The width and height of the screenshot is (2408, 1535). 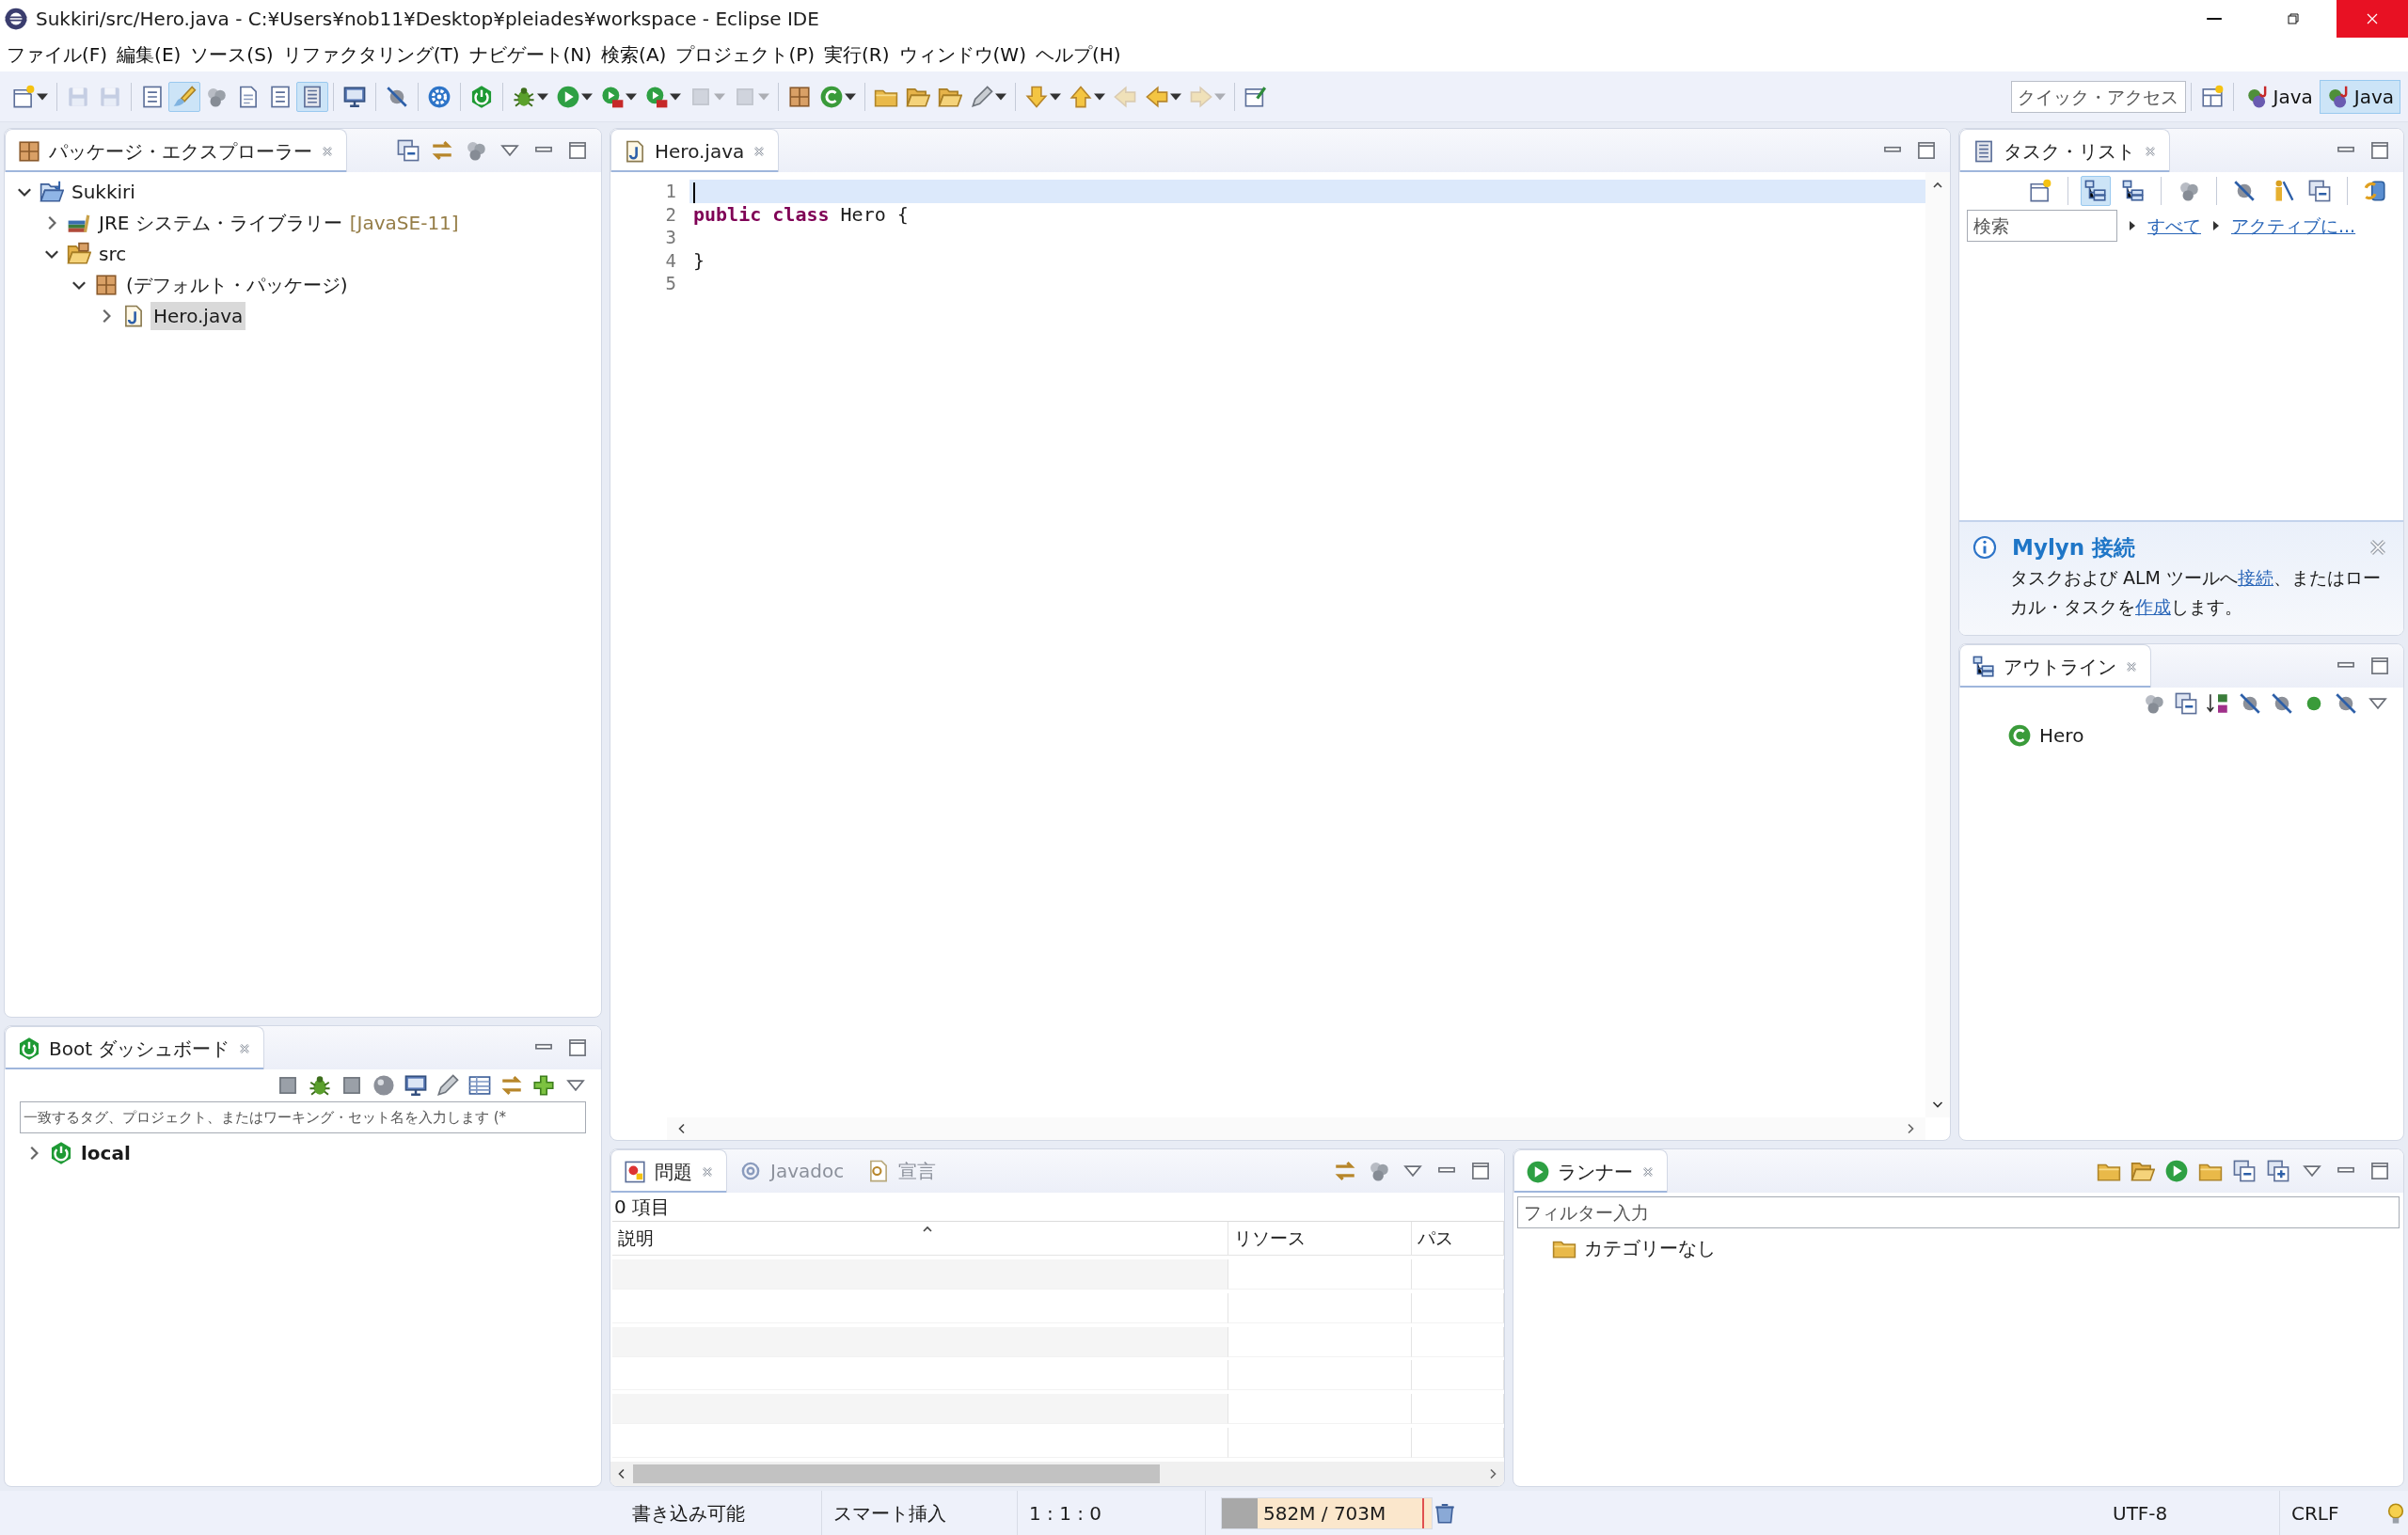 I want to click on text-cursor, so click(x=694, y=192).